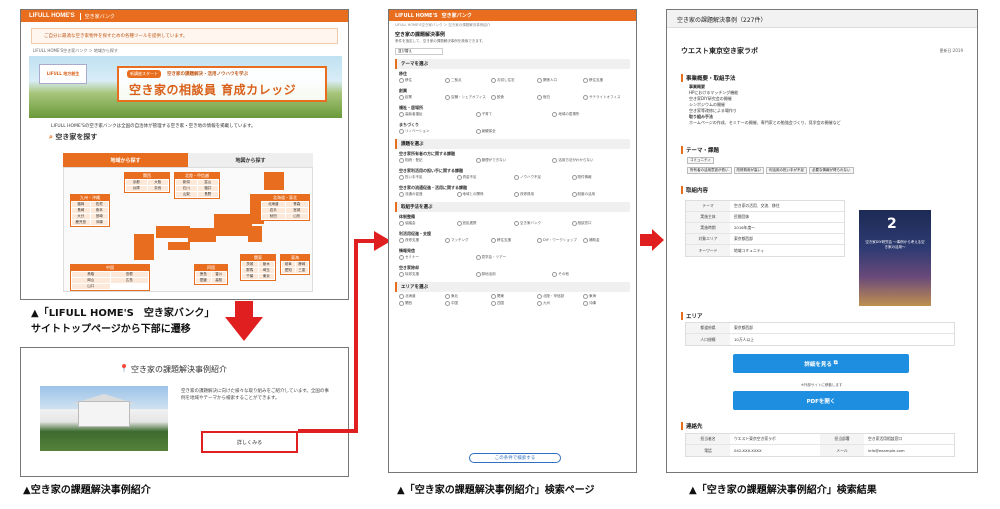  What do you see at coordinates (249, 442) in the screenshot?
I see `details-button: 詳しくみる` at bounding box center [249, 442].